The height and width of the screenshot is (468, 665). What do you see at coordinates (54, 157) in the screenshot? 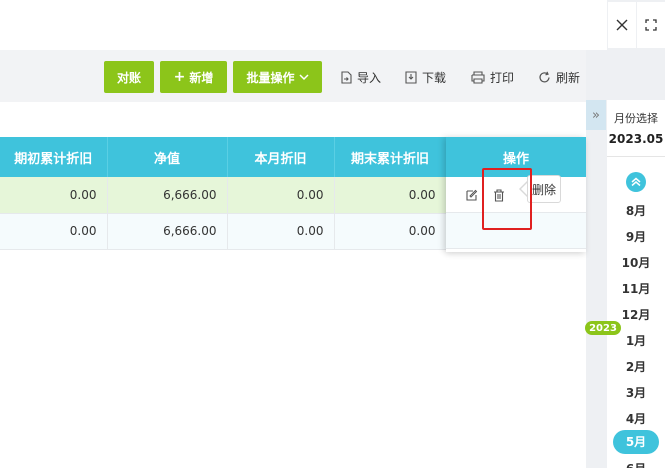
I see `column-header-opening-accum-depr: 期初累计折旧` at bounding box center [54, 157].